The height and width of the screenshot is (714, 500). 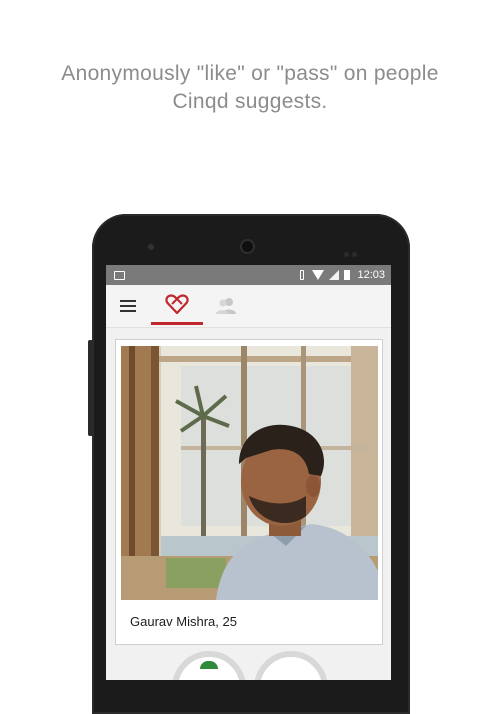 I want to click on app-bar, so click(x=248, y=306).